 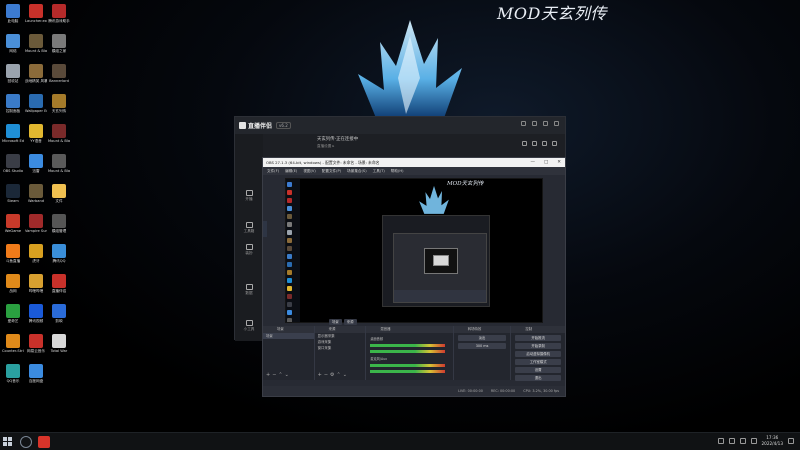 What do you see at coordinates (249, 237) in the screenshot?
I see `live-app-sidebar: 开播 工具箱 装扮 数据 小工具` at bounding box center [249, 237].